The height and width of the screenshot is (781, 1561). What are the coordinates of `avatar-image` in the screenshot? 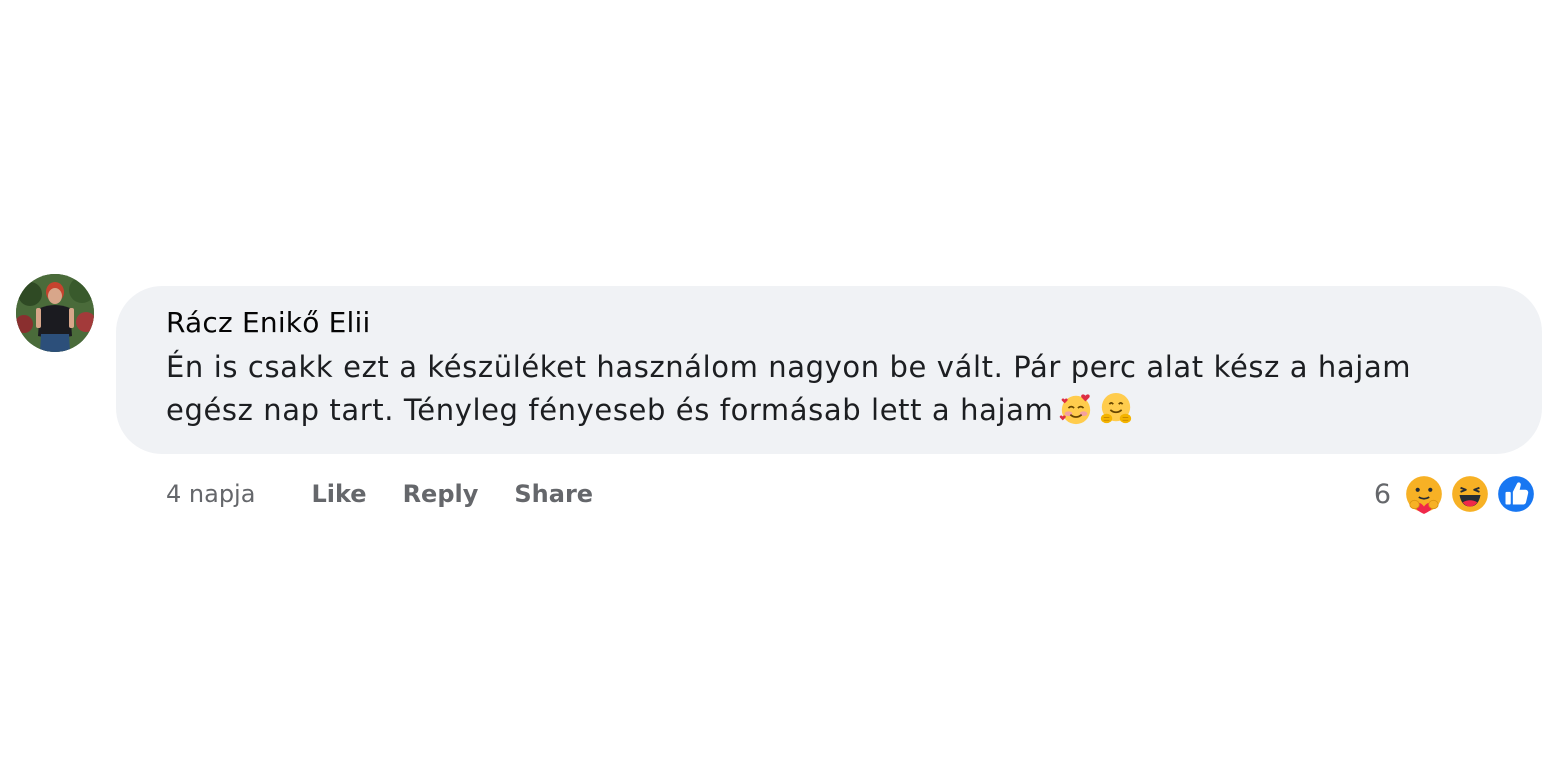 It's located at (55, 313).